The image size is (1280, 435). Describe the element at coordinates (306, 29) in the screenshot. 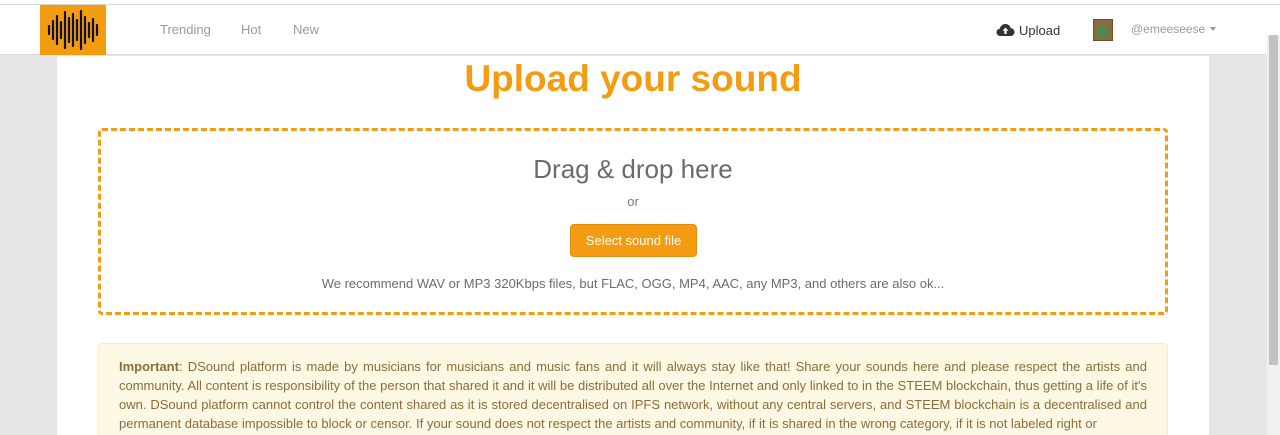

I see `nav-link-new: New` at that location.